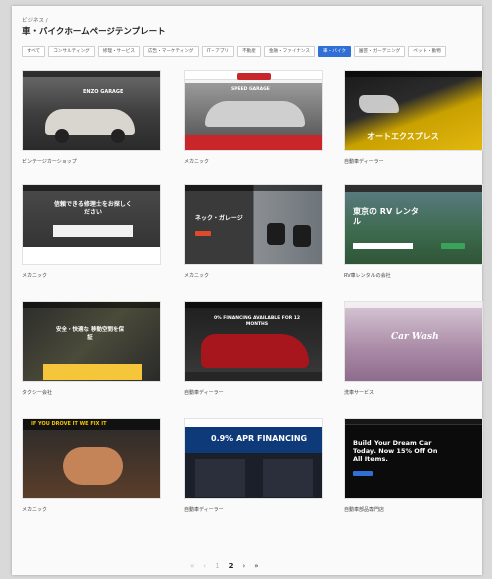 The image size is (492, 579). I want to click on filter-chip-pet: ペット・動物, so click(427, 51).